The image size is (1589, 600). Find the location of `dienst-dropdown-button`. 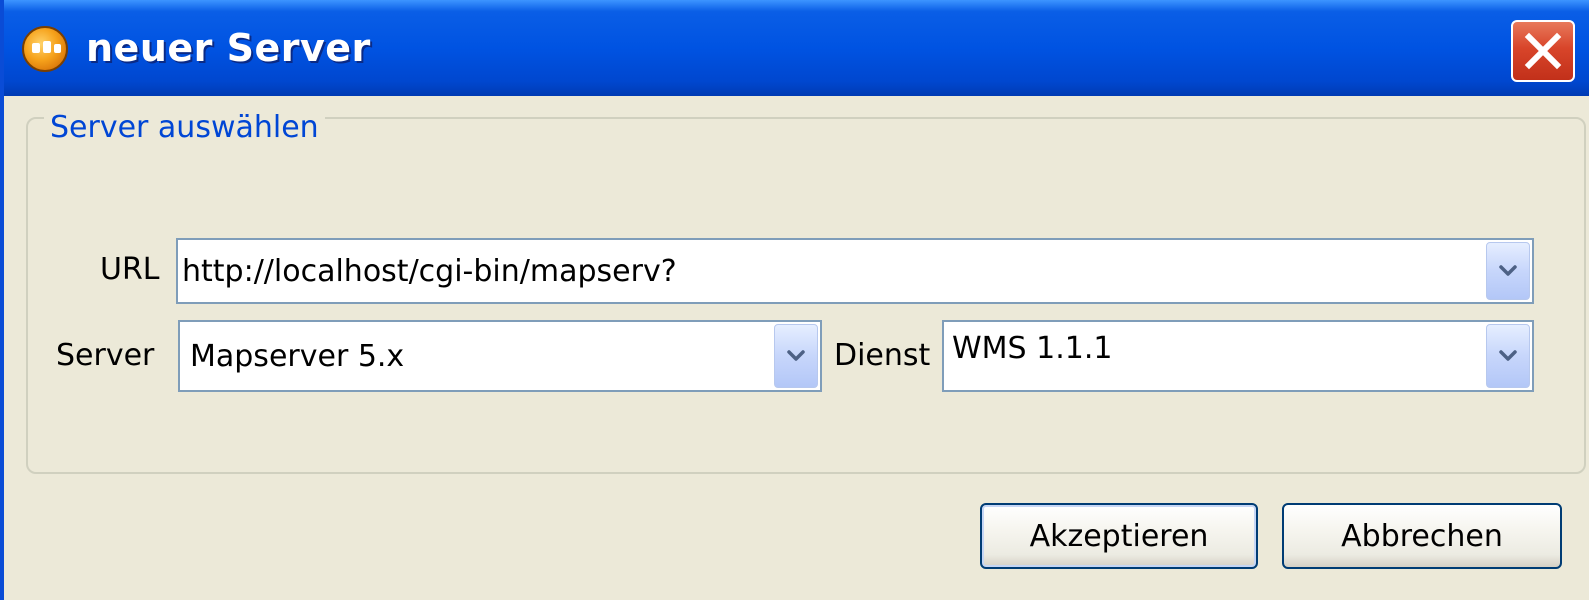

dienst-dropdown-button is located at coordinates (1508, 356).